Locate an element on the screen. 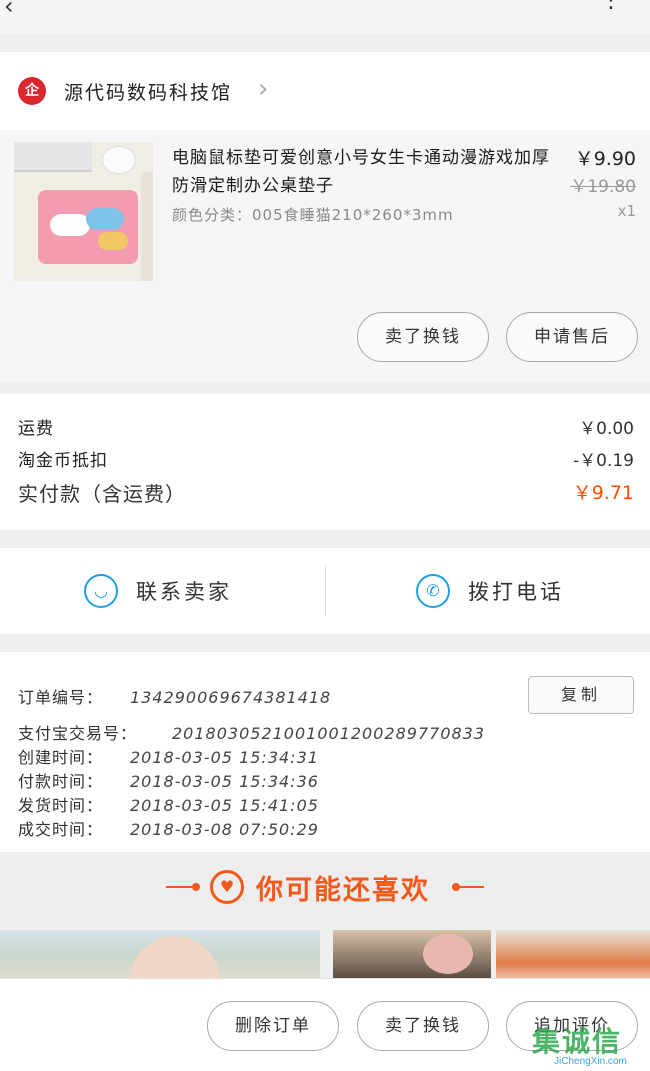  watermark-logo: 集诚信 is located at coordinates (577, 1041).